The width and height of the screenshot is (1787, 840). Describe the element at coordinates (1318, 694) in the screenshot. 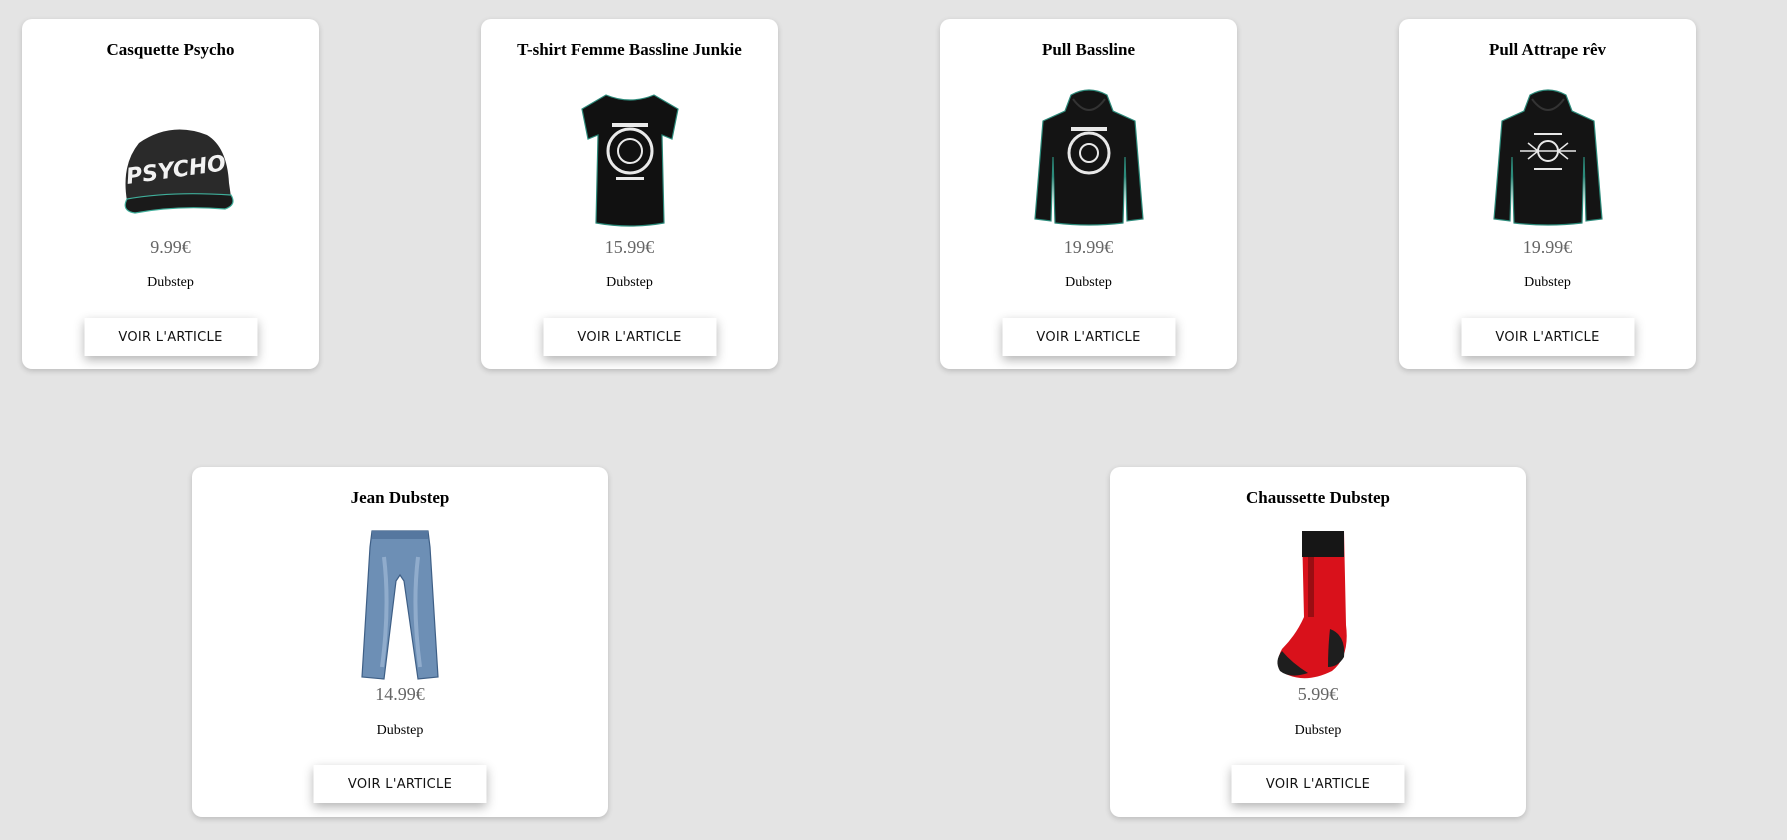

I see `product-price: 5.99€` at that location.